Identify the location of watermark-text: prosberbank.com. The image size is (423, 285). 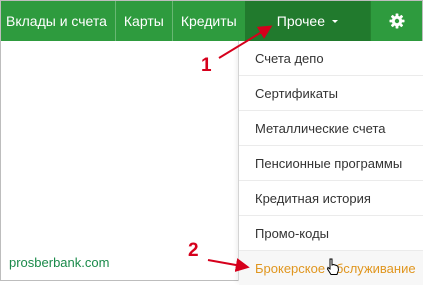
(59, 262).